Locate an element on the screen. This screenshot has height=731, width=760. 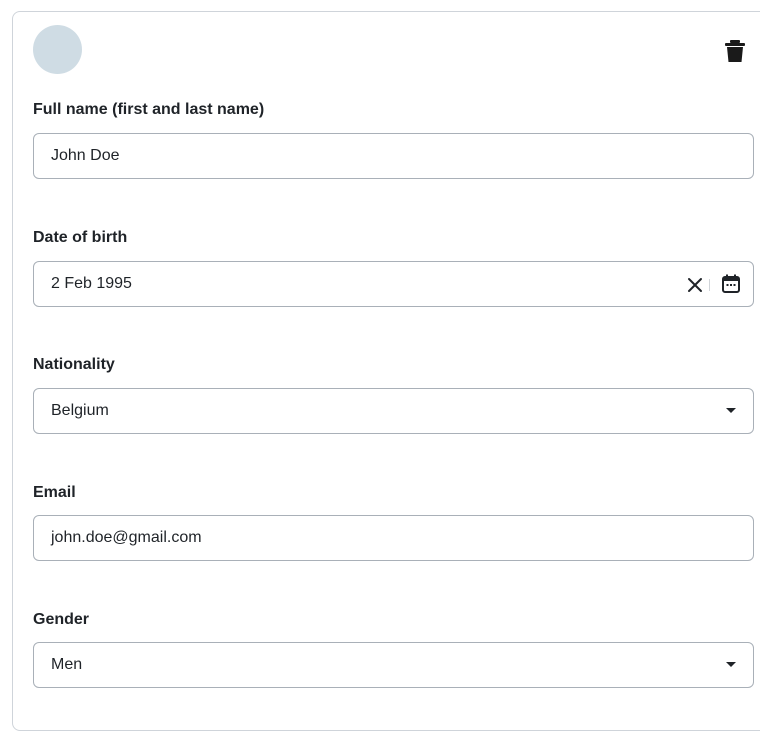
trash-icon is located at coordinates (735, 51).